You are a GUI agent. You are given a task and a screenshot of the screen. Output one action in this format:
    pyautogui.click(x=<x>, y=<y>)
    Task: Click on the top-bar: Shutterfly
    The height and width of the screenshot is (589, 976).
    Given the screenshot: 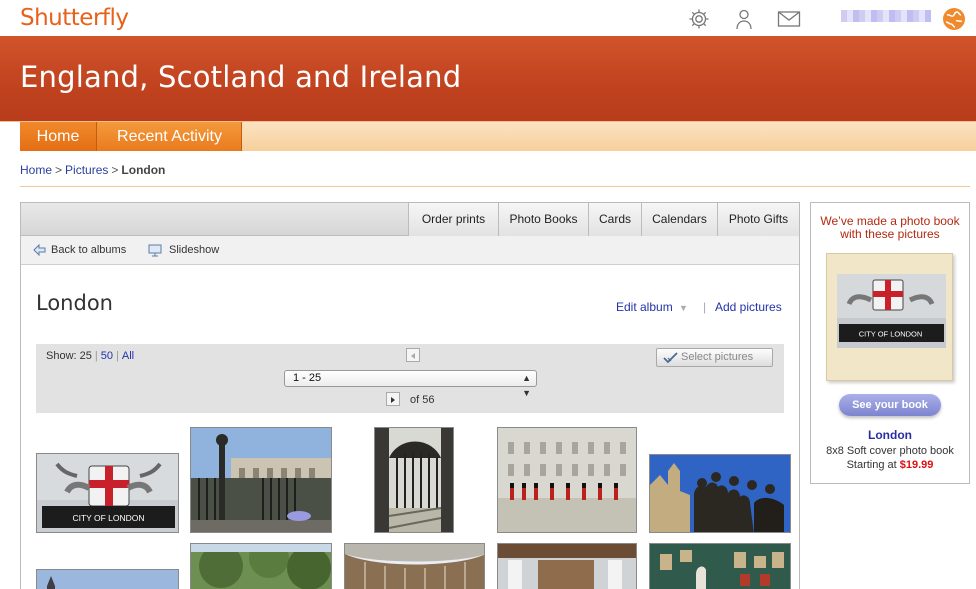 What is the action you would take?
    pyautogui.click(x=488, y=18)
    